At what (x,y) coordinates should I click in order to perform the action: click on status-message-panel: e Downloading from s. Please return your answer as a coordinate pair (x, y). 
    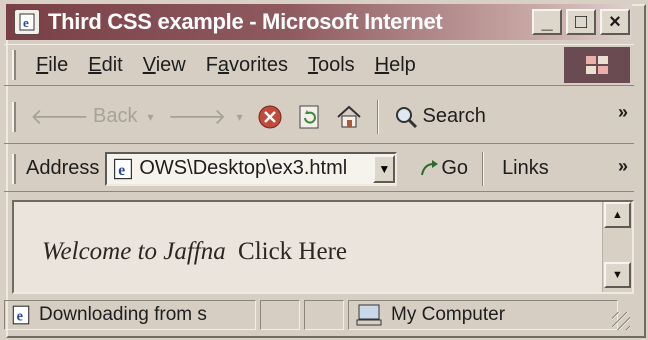
    Looking at the image, I should click on (130, 315).